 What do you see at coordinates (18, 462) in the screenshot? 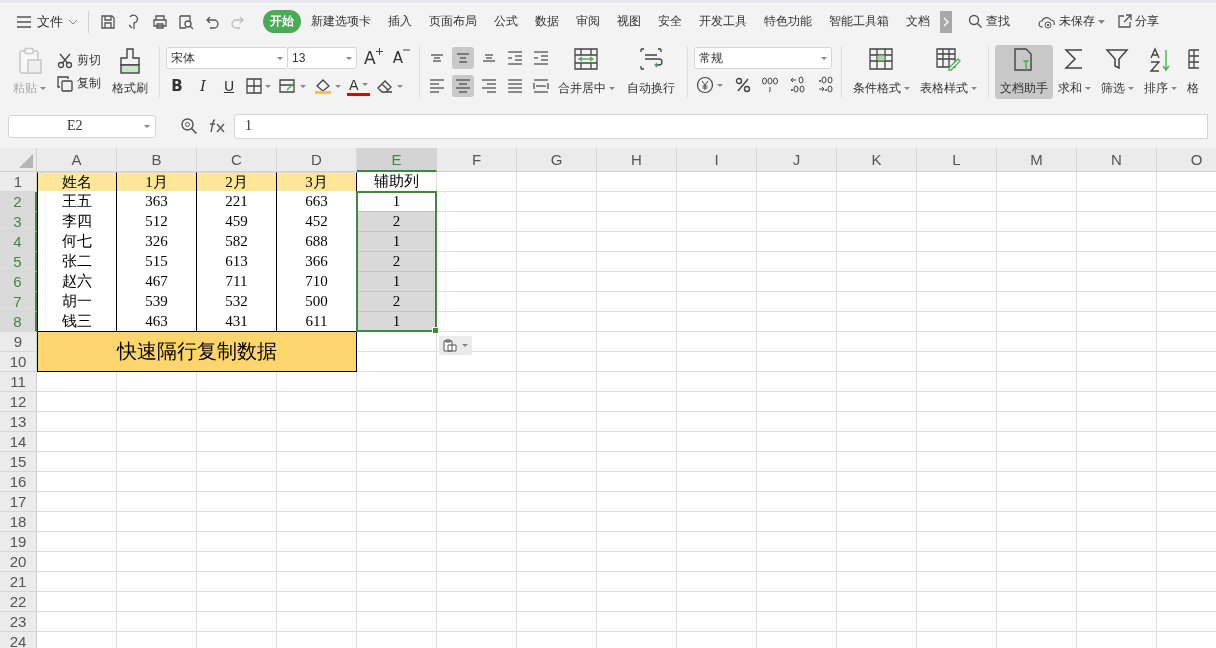
I see `row-header: 15` at bounding box center [18, 462].